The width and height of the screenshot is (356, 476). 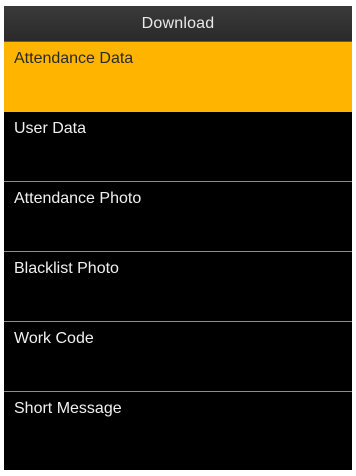 I want to click on page-title: Download, so click(x=178, y=23).